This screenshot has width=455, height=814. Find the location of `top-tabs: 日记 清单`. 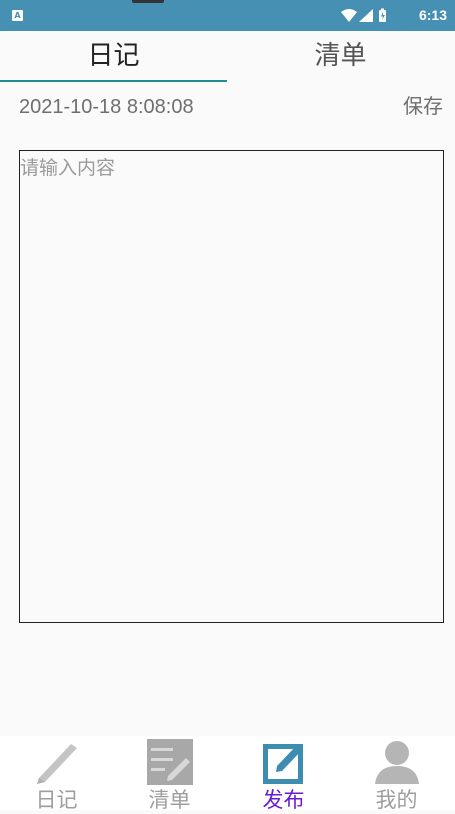

top-tabs: 日记 清单 is located at coordinates (227, 57).